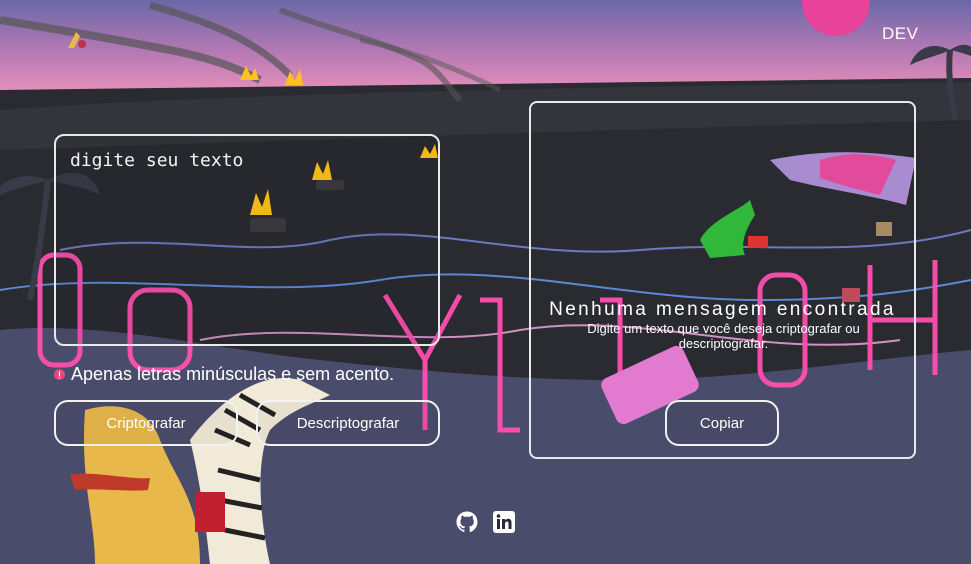 The image size is (971, 564). Describe the element at coordinates (504, 522) in the screenshot. I see `linkedin-icon` at that location.